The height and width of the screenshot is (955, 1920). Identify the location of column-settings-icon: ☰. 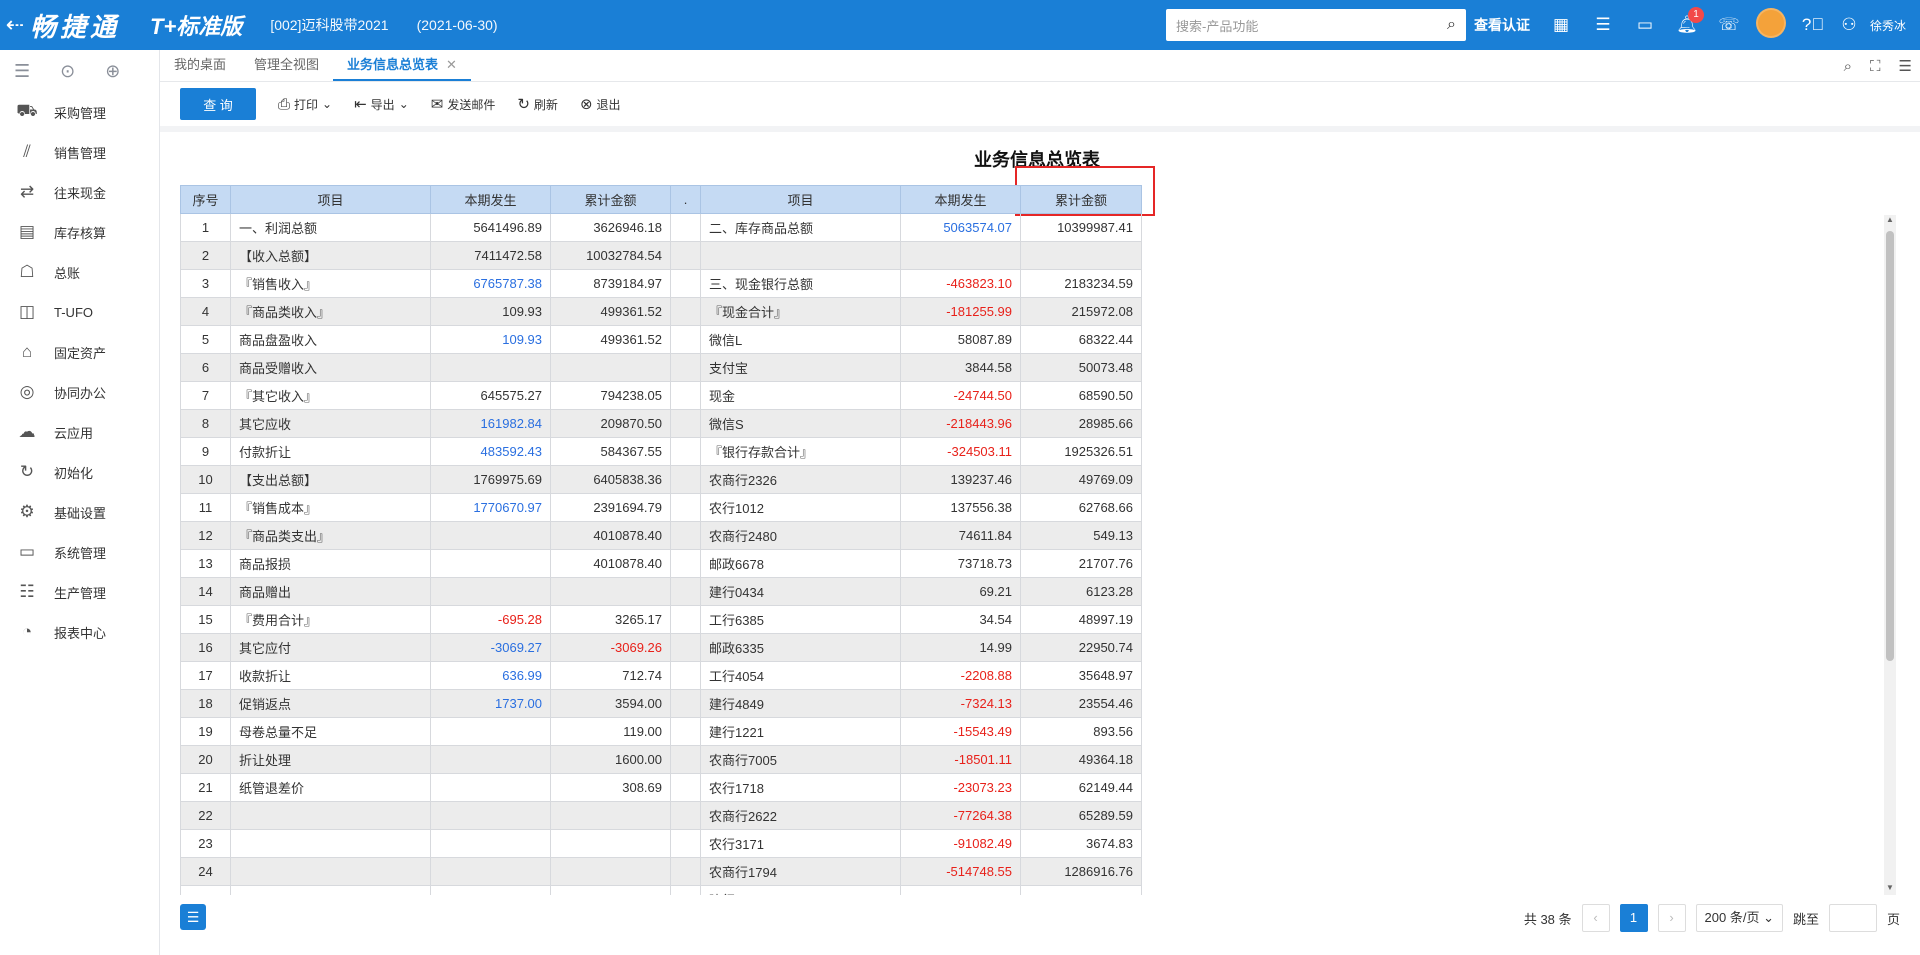
(193, 917).